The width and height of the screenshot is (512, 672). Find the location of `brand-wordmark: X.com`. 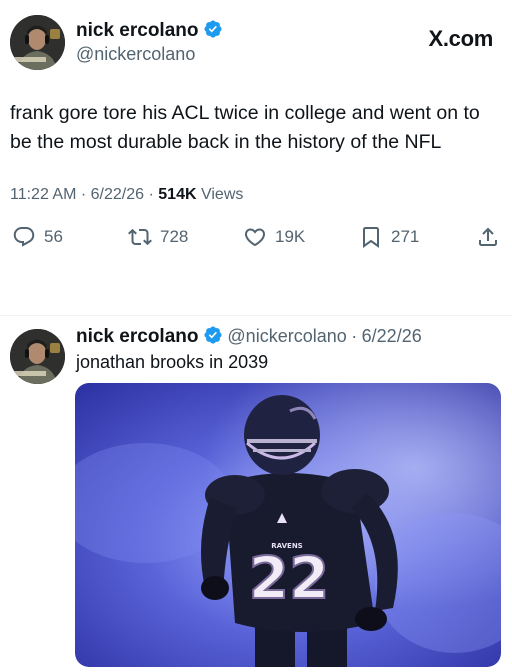

brand-wordmark: X.com is located at coordinates (460, 38).